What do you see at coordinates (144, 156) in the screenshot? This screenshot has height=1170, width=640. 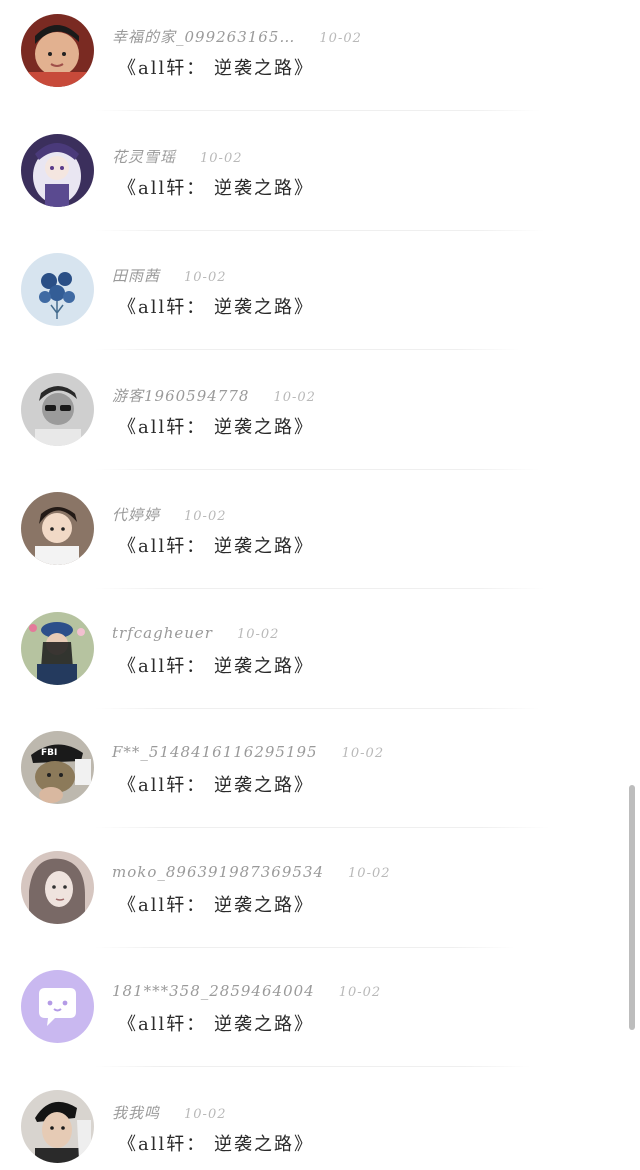 I see `username: 花灵雪瑶` at bounding box center [144, 156].